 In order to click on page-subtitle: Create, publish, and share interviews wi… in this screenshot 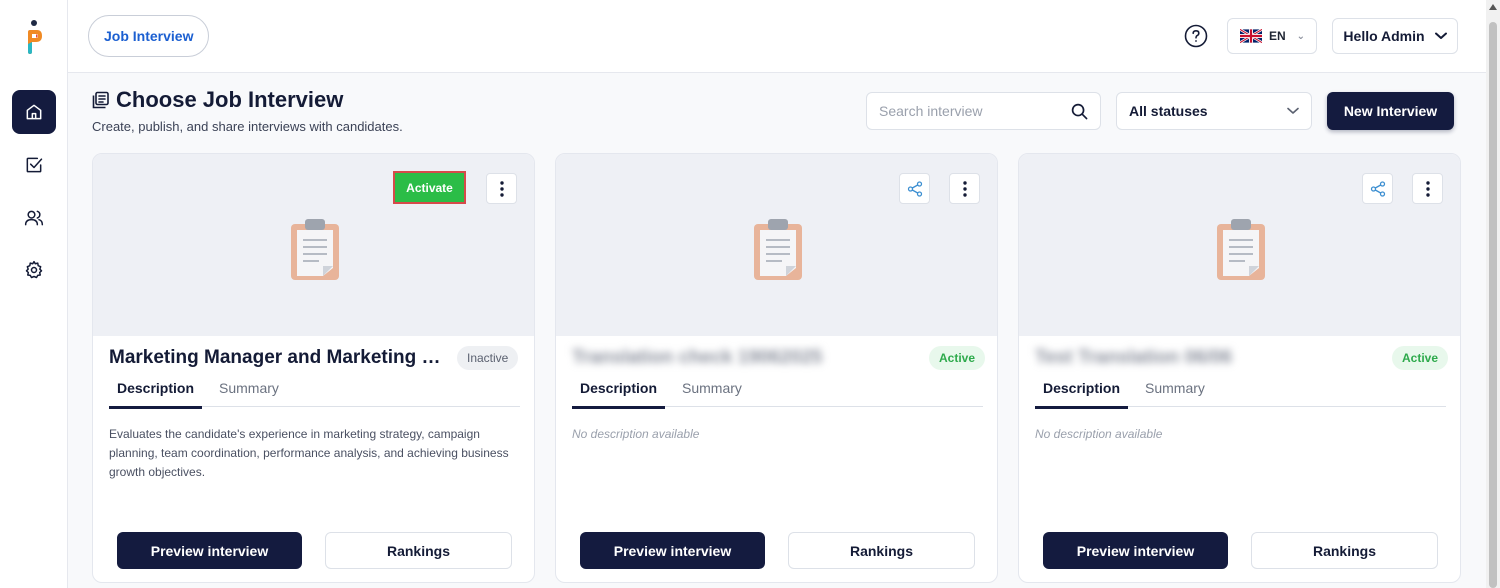, I will do `click(247, 126)`.